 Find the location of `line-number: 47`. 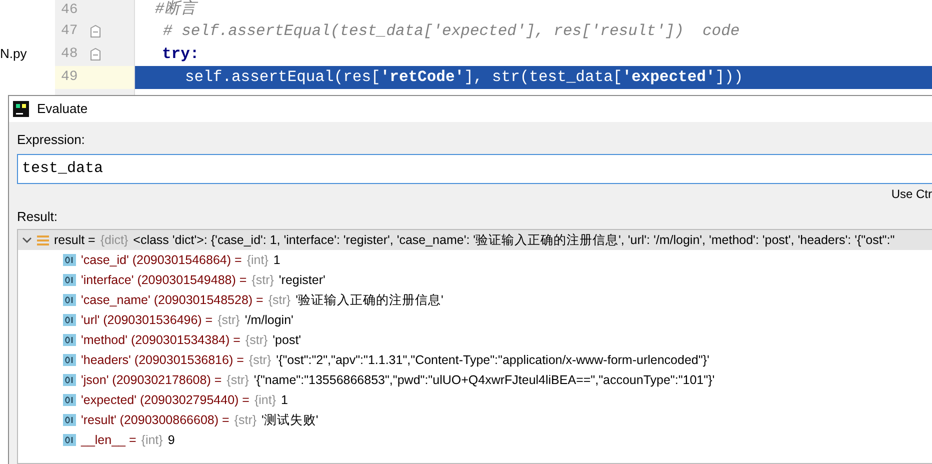

line-number: 47 is located at coordinates (69, 31).